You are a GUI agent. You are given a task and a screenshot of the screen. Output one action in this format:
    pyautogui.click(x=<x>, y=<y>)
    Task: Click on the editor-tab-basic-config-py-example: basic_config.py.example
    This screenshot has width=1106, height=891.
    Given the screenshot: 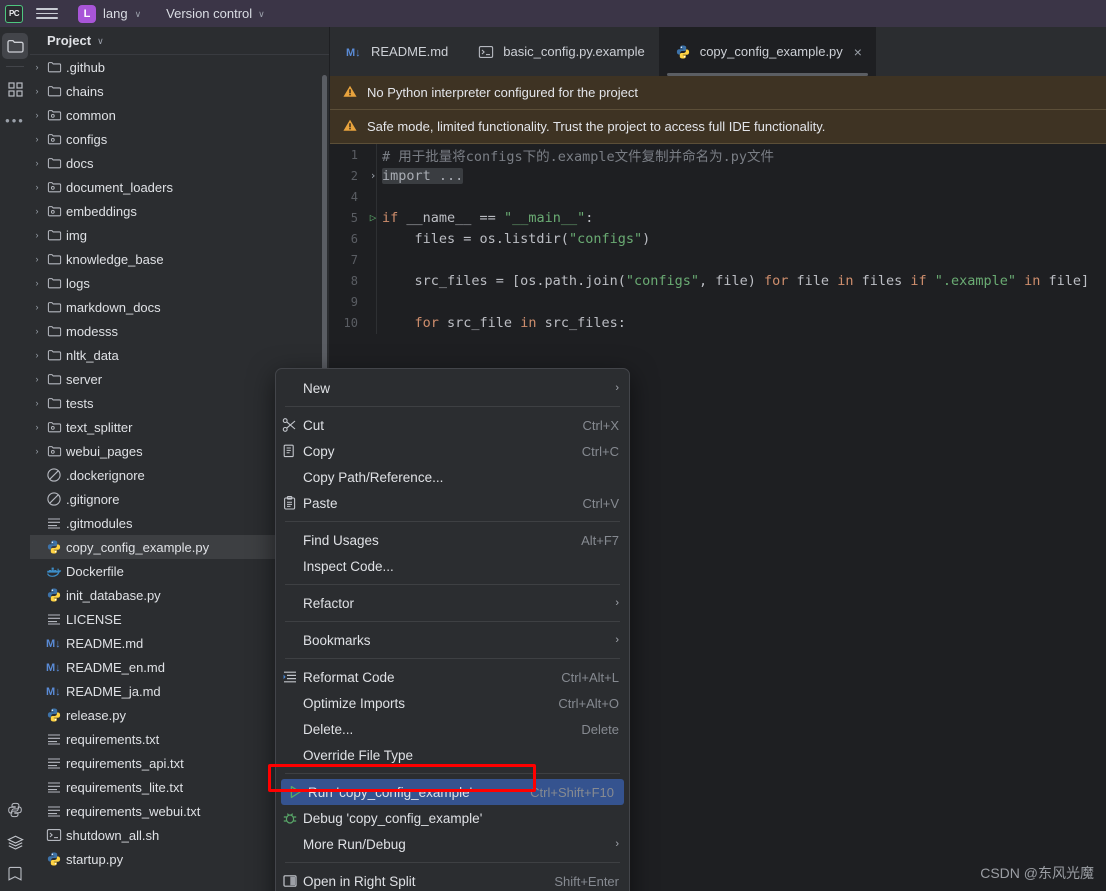 What is the action you would take?
    pyautogui.click(x=560, y=51)
    